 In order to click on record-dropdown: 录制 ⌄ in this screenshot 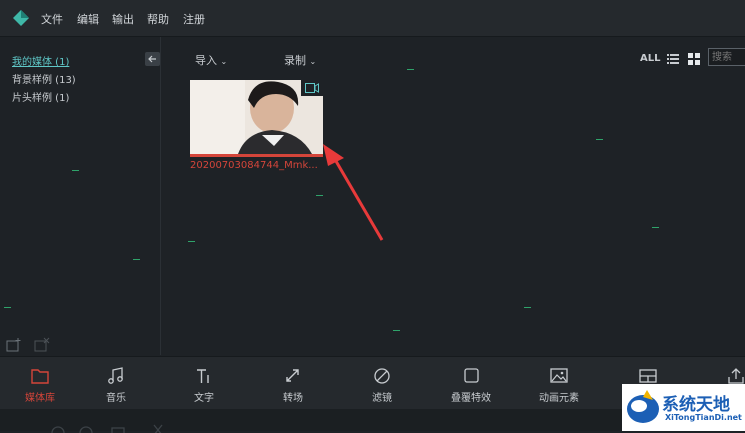, I will do `click(300, 60)`.